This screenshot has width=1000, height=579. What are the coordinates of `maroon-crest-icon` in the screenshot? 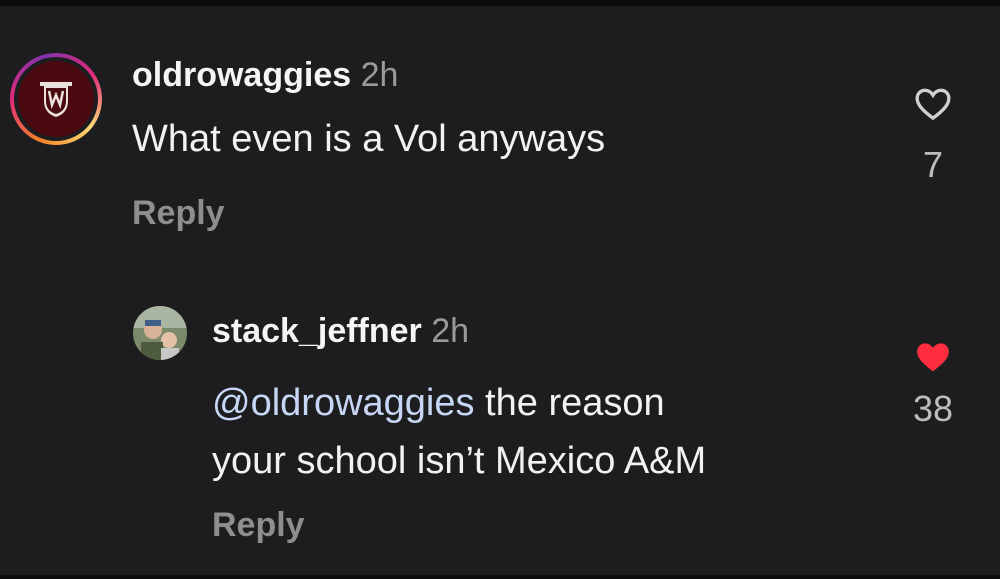 It's located at (56, 99).